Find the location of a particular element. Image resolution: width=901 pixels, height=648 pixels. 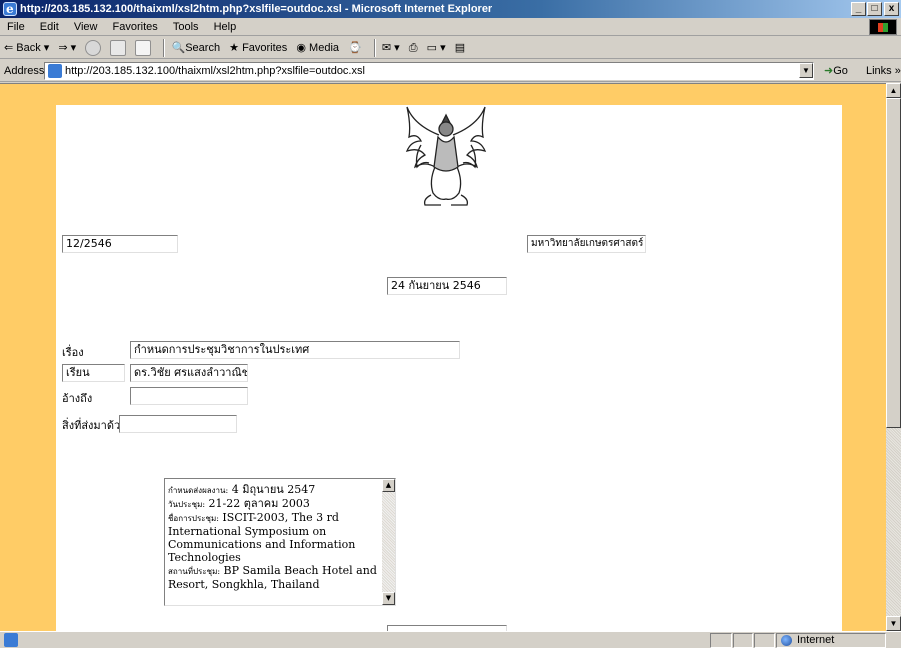

doc-number-field: 12/2546 is located at coordinates (120, 244).